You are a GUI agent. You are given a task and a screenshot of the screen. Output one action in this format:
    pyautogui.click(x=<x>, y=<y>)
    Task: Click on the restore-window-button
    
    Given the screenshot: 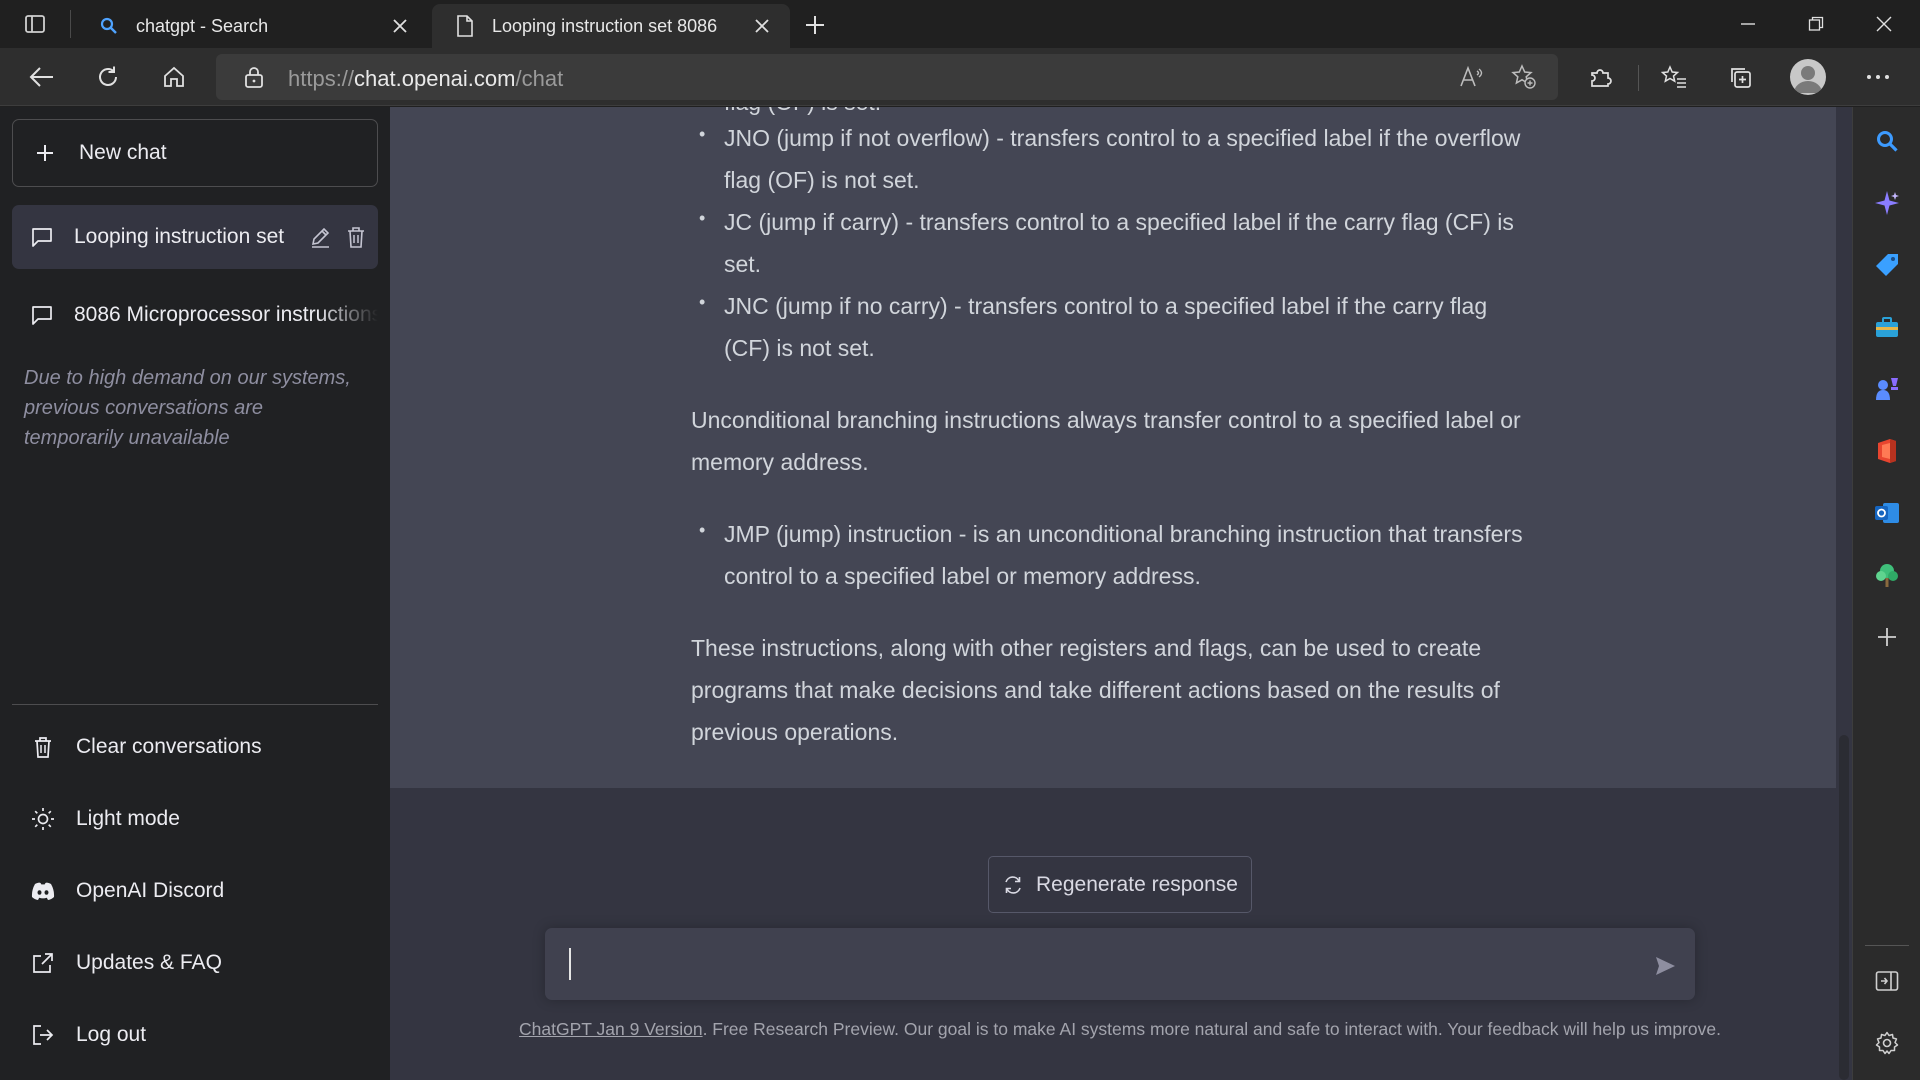 What is the action you would take?
    pyautogui.click(x=1816, y=24)
    